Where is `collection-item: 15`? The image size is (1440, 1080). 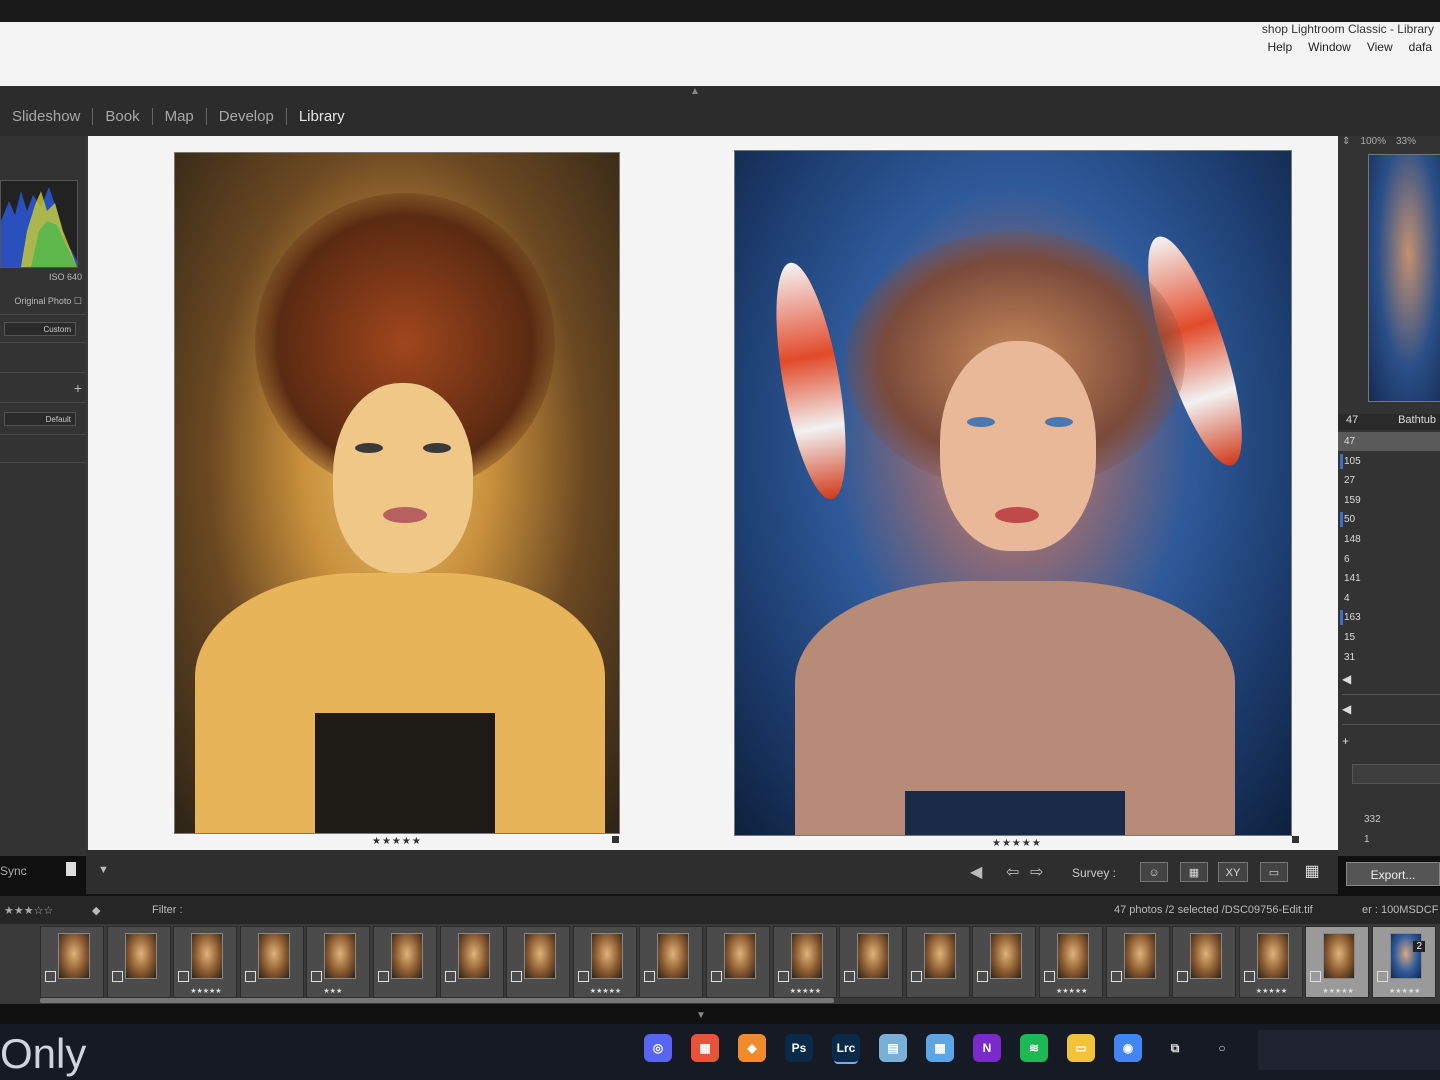 collection-item: 15 is located at coordinates (1389, 637).